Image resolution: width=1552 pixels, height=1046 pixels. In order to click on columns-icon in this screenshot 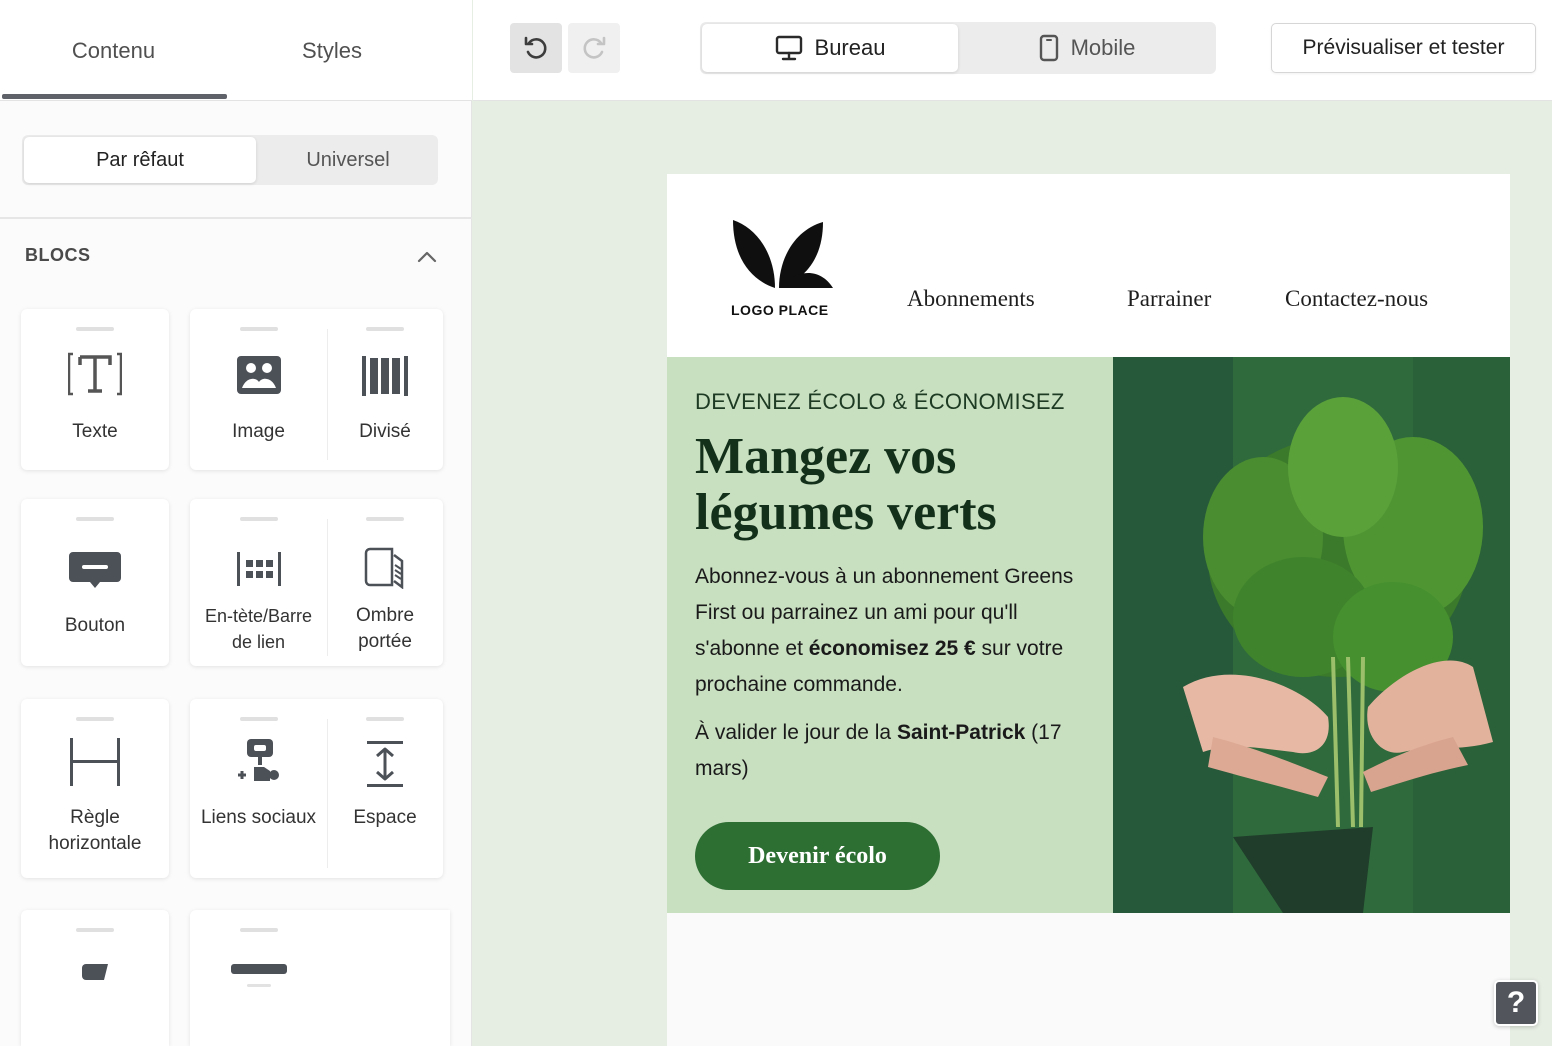, I will do `click(385, 376)`.